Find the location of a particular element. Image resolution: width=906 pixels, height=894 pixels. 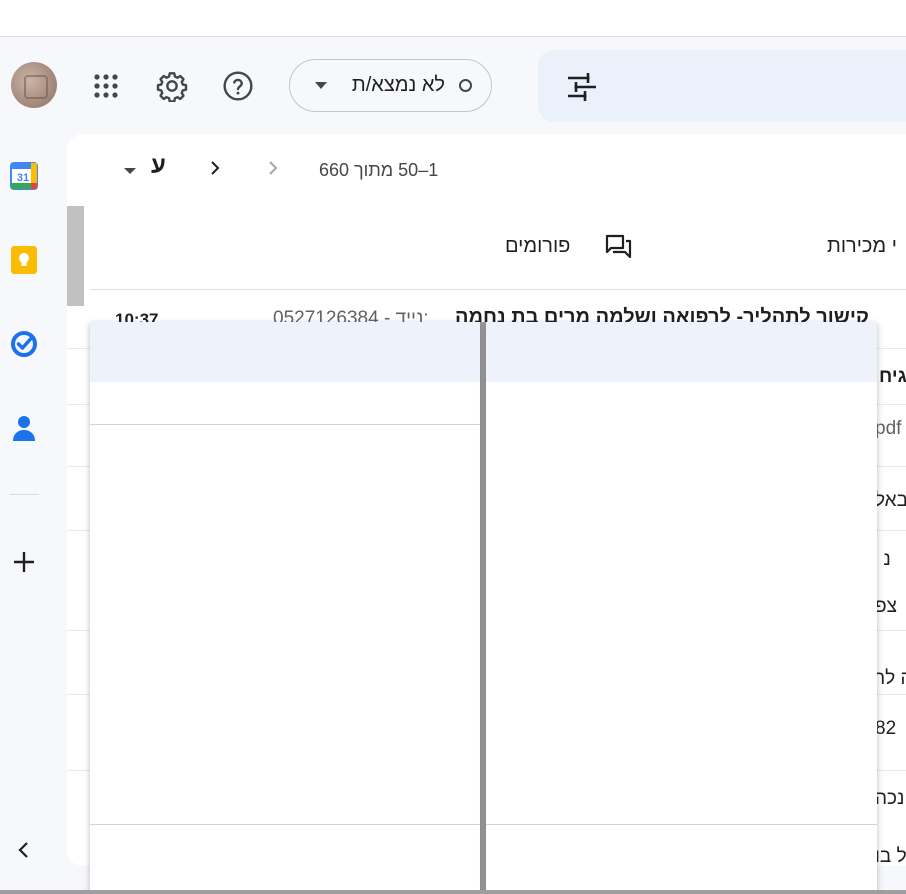

status-selector: לא נמצא/ת is located at coordinates (390, 85).